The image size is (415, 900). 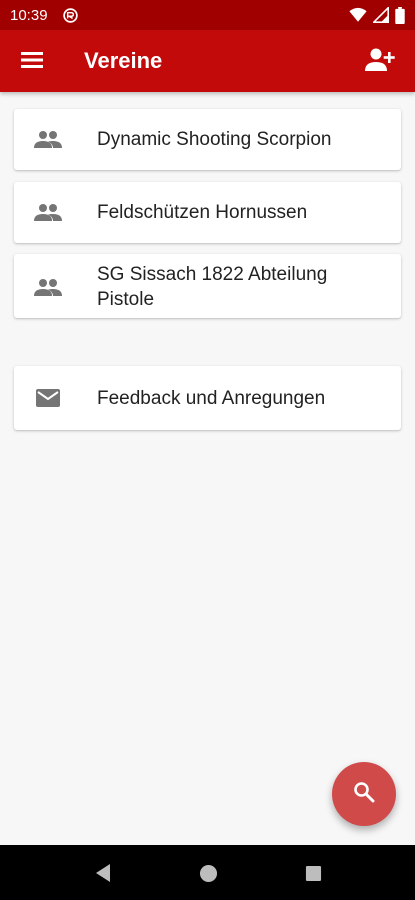 I want to click on status-bar: 10:39, so click(x=207, y=15).